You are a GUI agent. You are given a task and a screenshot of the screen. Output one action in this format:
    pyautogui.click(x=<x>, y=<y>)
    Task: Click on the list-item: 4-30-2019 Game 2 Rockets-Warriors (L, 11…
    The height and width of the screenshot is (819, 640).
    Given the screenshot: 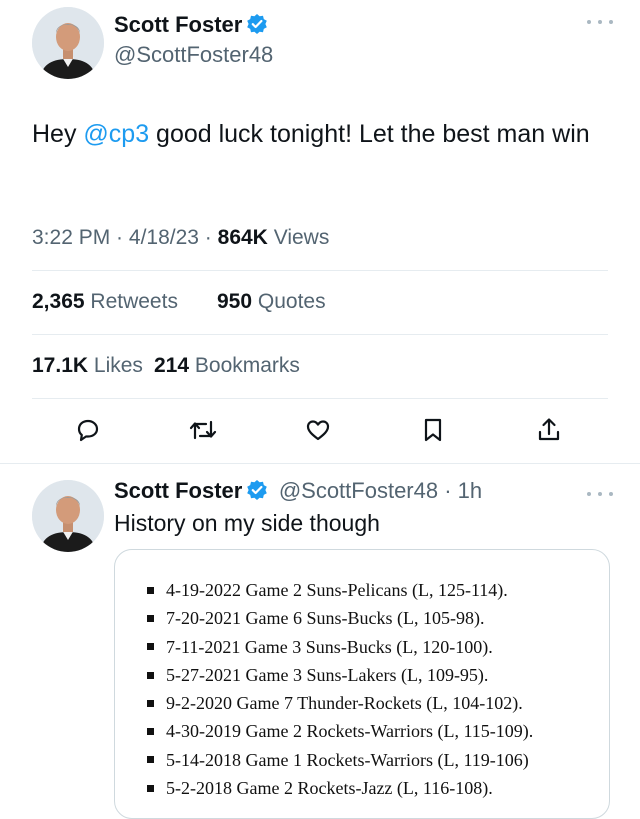 What is the action you would take?
    pyautogui.click(x=340, y=731)
    